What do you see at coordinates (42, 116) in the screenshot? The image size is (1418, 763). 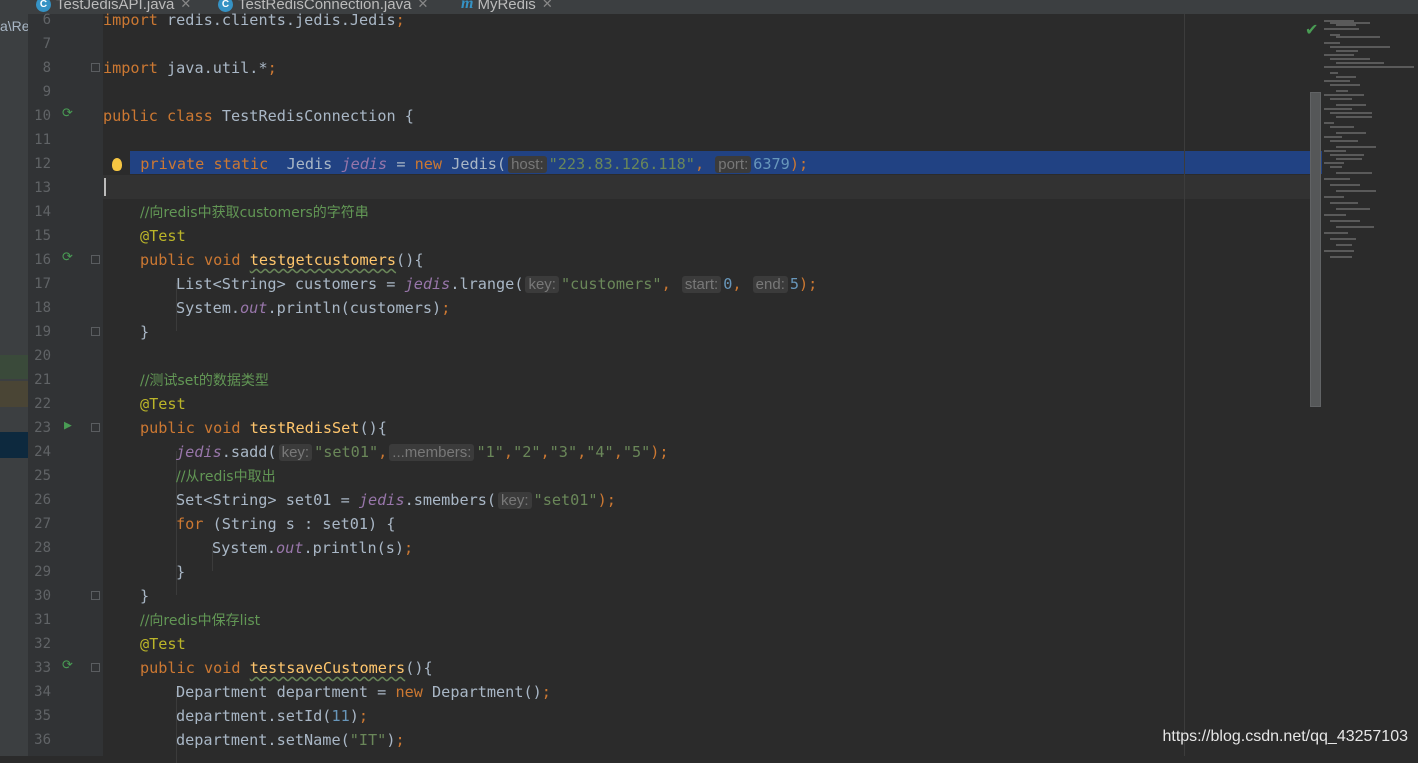 I see `line-number: 10` at bounding box center [42, 116].